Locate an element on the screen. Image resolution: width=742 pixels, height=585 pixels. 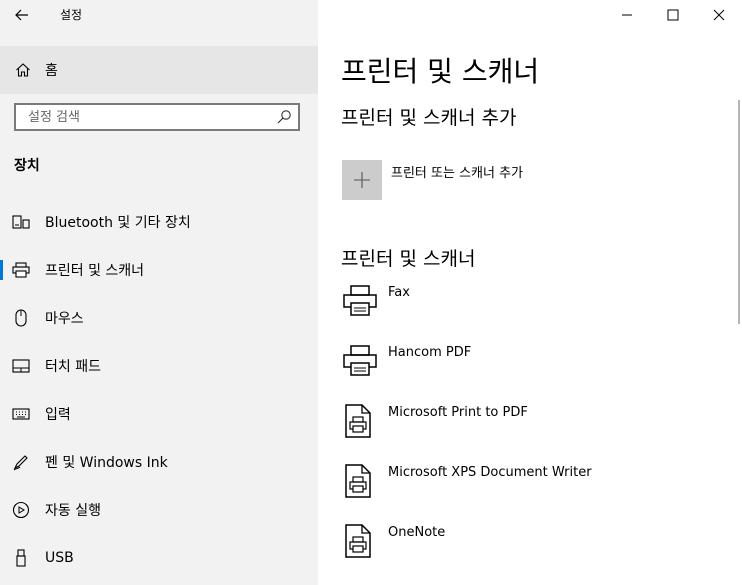
printer-item-onenote: OneNote is located at coordinates (537, 553).